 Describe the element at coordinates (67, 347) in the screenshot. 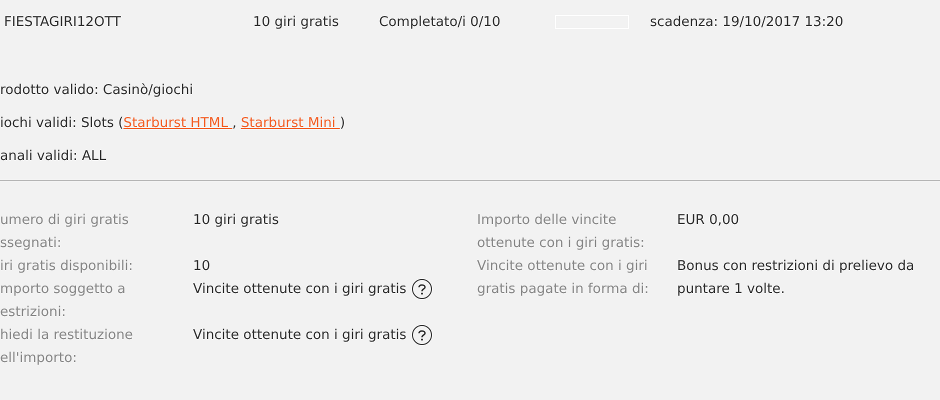

I see `field-label: hiedi la restituzione ell'importo:` at that location.